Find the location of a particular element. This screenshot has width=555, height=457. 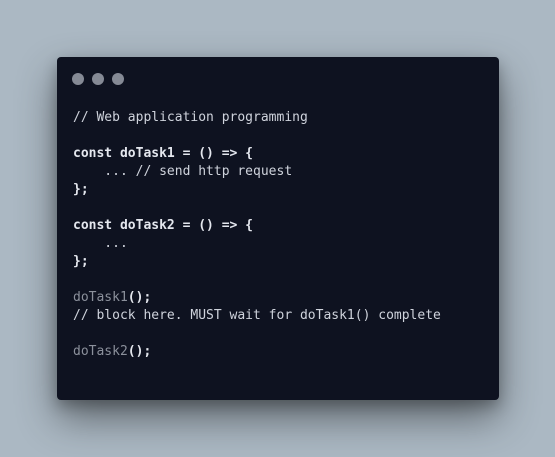

function-call-dotask2: doTask2 is located at coordinates (100, 351).